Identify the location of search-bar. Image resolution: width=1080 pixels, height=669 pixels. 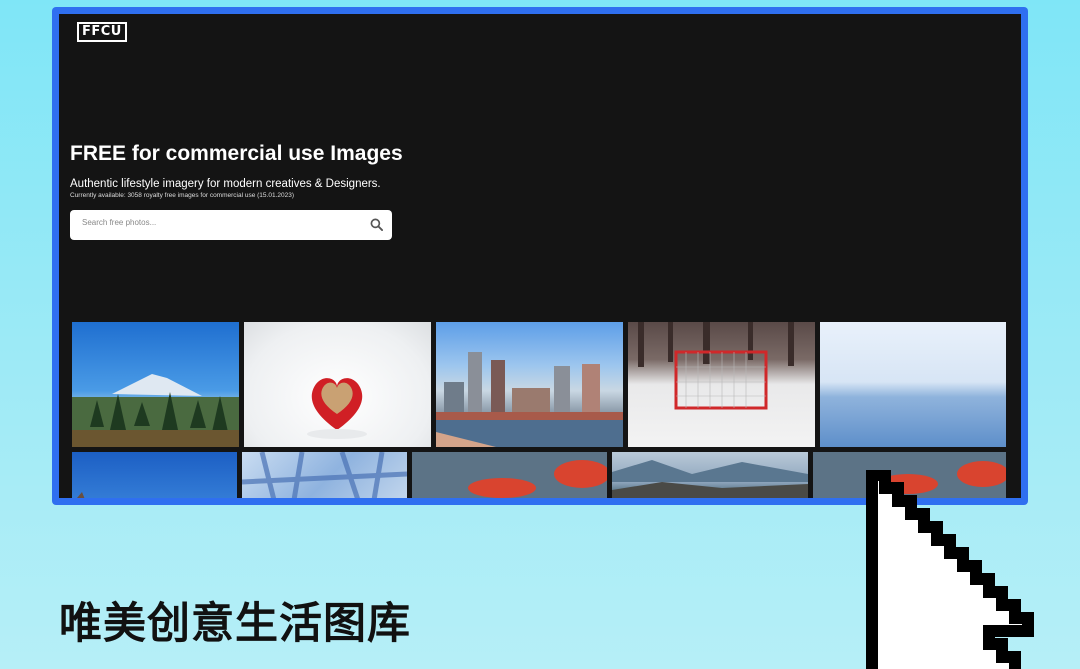
(231, 225).